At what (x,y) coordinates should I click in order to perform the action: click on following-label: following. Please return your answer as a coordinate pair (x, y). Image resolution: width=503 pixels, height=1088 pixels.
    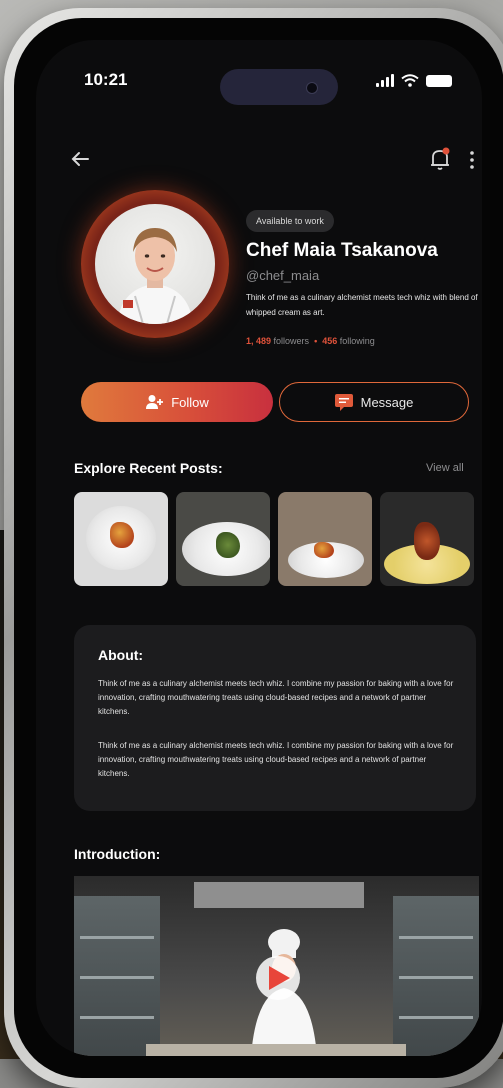
    Looking at the image, I should click on (357, 341).